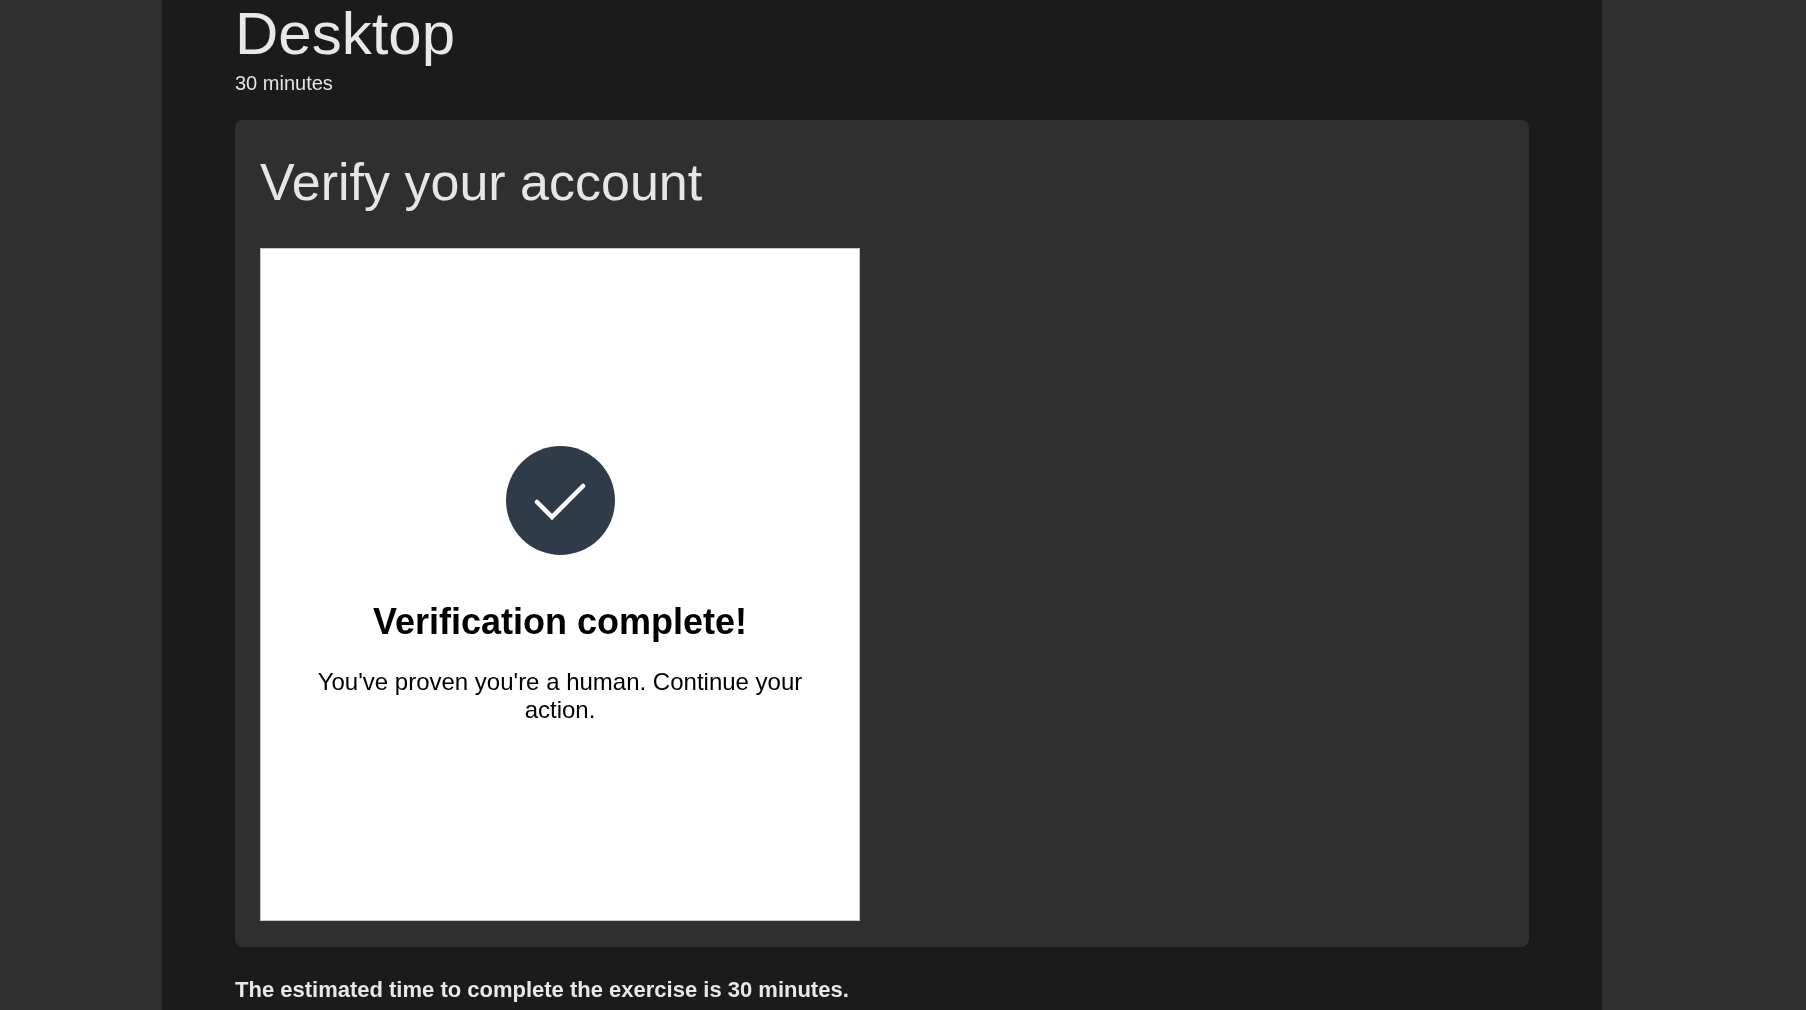 The height and width of the screenshot is (1010, 1806). I want to click on verification-message: You've proven you're a human. Continue your action., so click(560, 696).